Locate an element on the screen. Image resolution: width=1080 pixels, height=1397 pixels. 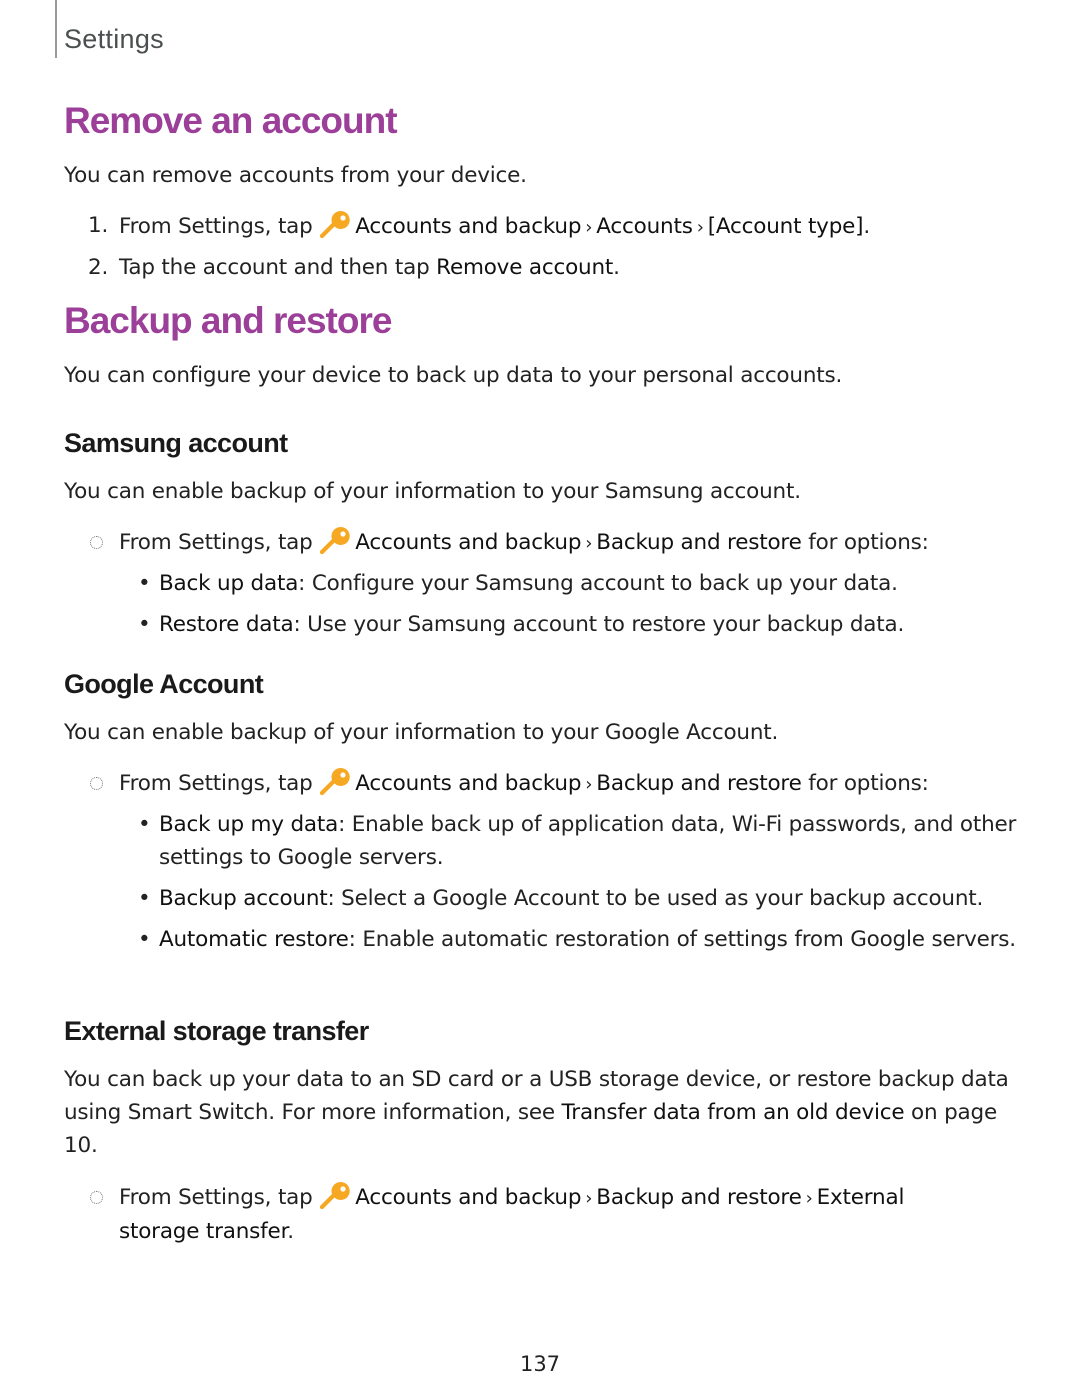
running-head-label: Settings is located at coordinates (114, 39).